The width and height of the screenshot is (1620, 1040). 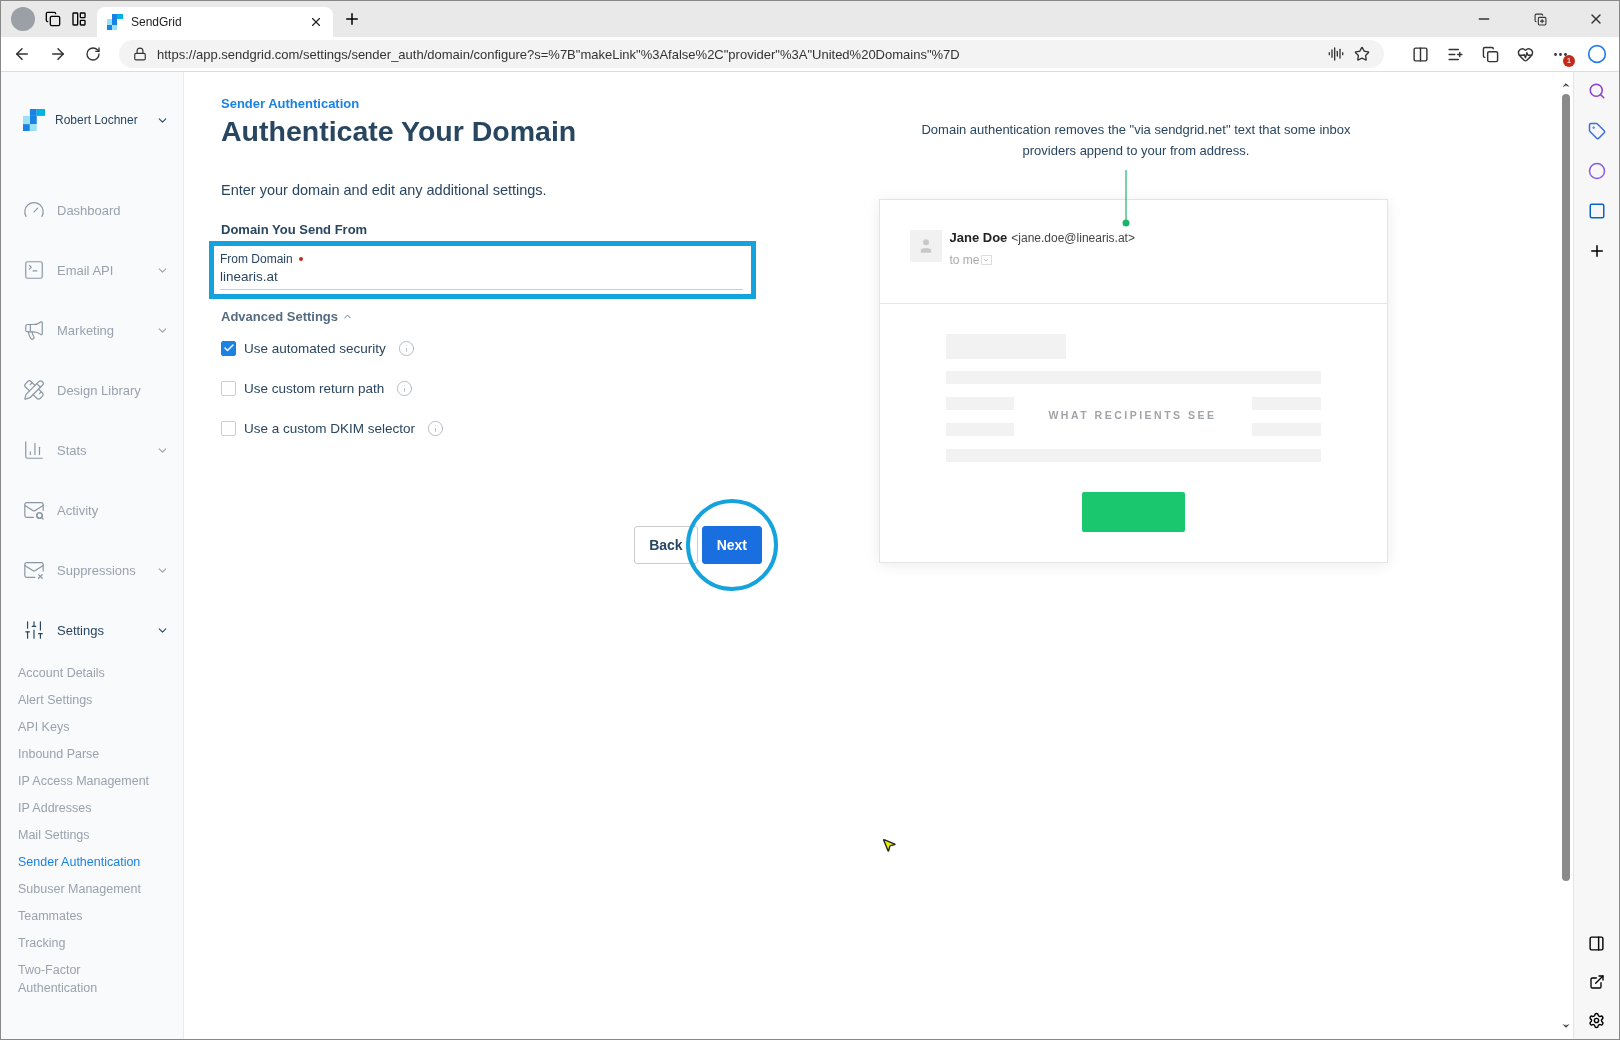 What do you see at coordinates (157, 22) in the screenshot?
I see `tab-title: SendGrid` at bounding box center [157, 22].